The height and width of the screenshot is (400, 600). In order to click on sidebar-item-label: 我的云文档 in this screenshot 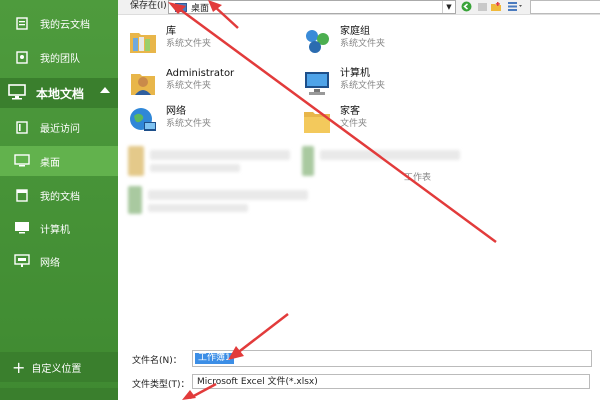, I will do `click(65, 25)`.